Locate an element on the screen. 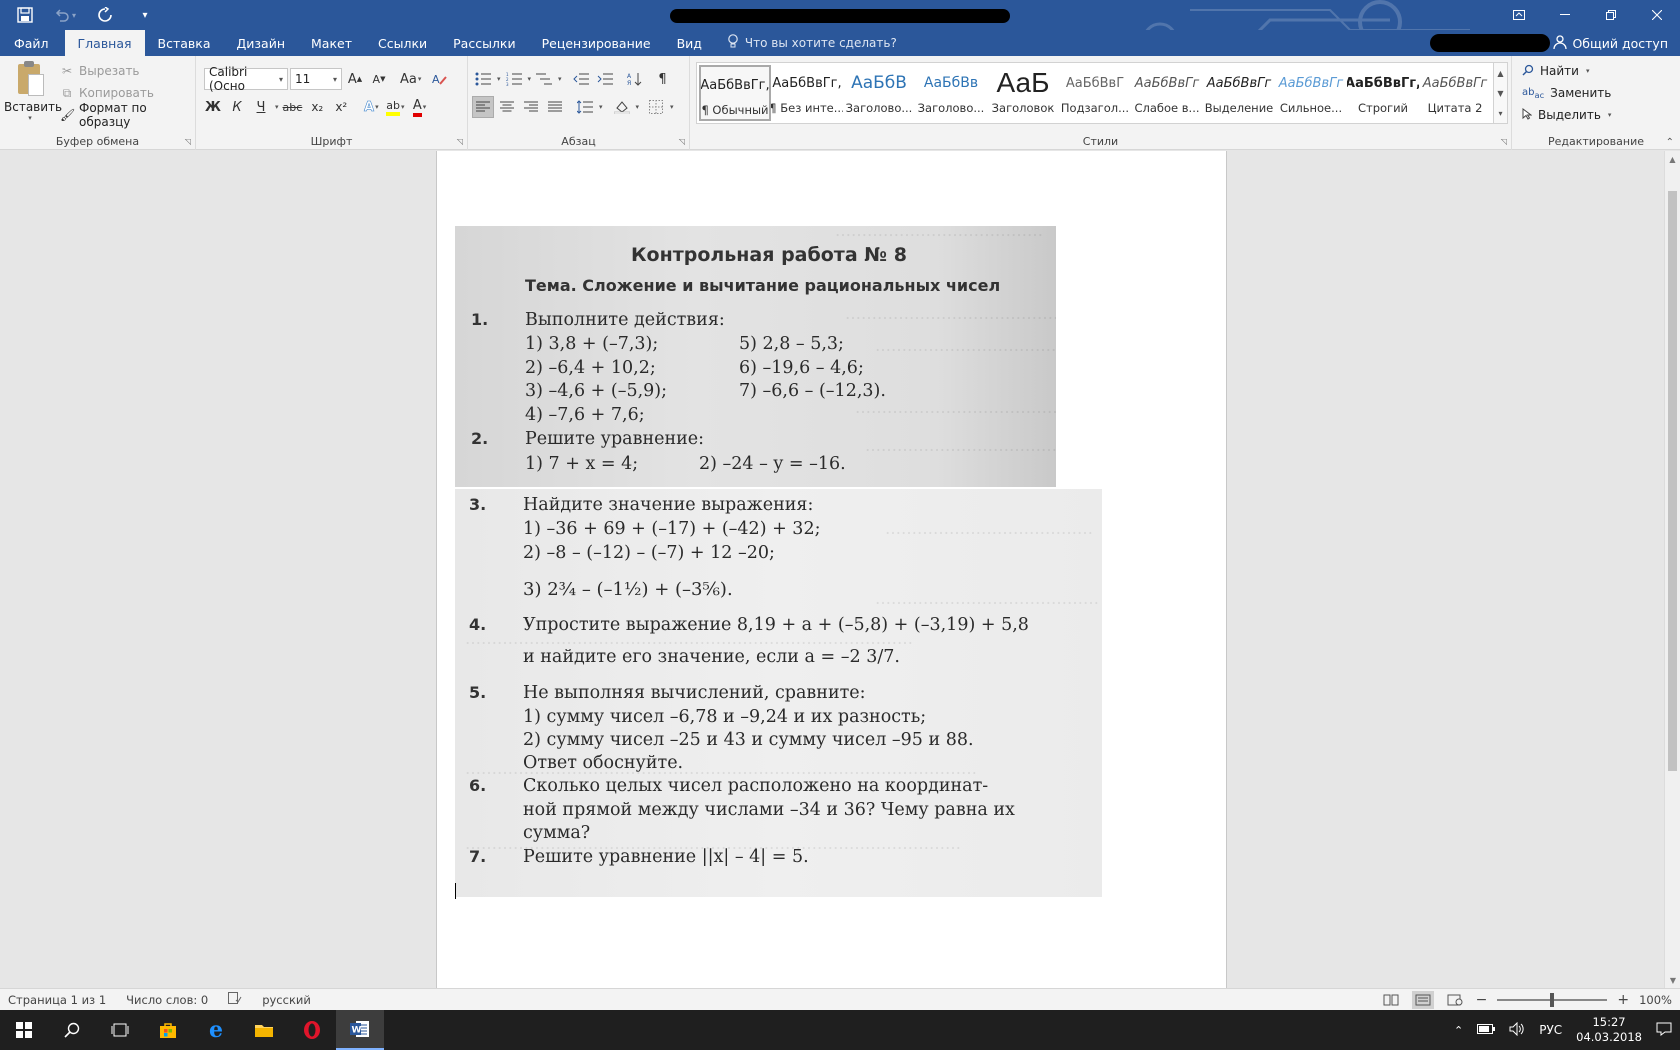 The width and height of the screenshot is (1680, 1050). paste-button: Вставить ▾ is located at coordinates (33, 91).